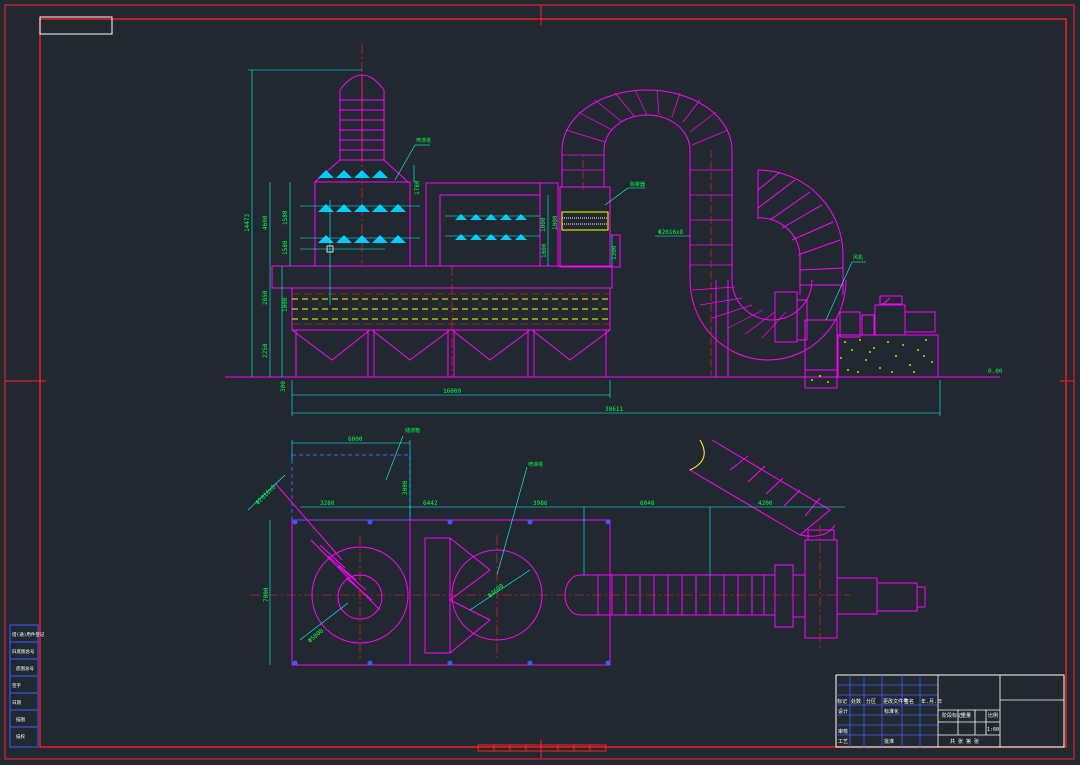 Image resolution: width=1080 pixels, height=765 pixels. What do you see at coordinates (20, 719) in the screenshot?
I see `side-table-cell: 描图` at bounding box center [20, 719].